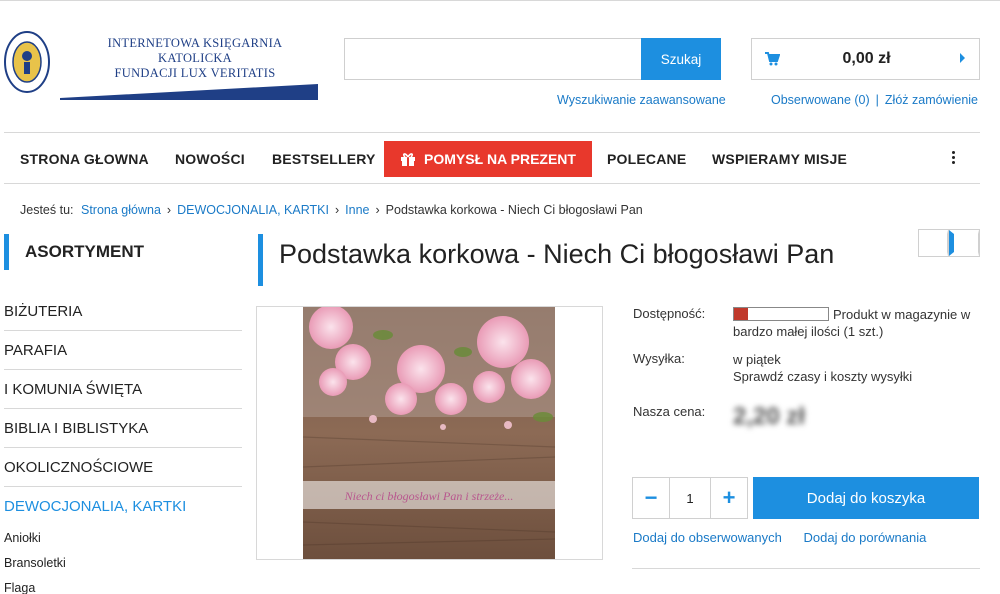 This screenshot has width=1000, height=594. I want to click on user-links: Obserwowane (0) | Złóż zamówienie, so click(874, 100).